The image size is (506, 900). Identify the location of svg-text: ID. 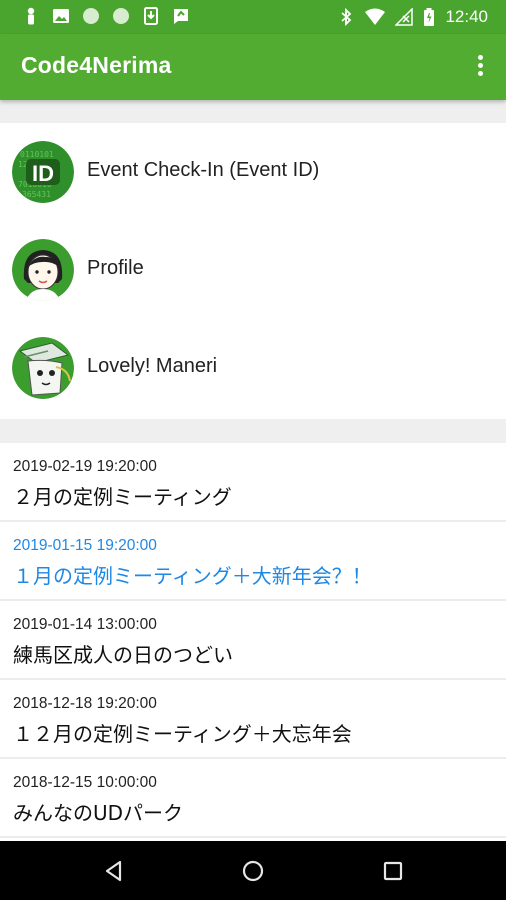
(43, 173).